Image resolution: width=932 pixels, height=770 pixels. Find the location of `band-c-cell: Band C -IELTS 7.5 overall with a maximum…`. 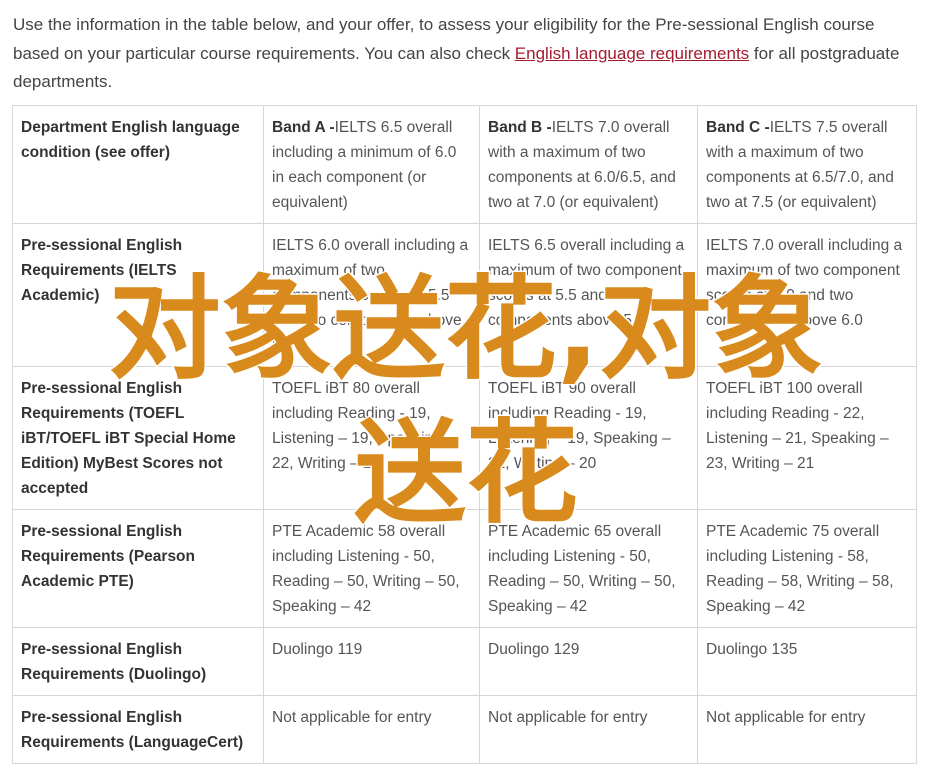

band-c-cell: Band C -IELTS 7.5 overall with a maximum… is located at coordinates (807, 164).